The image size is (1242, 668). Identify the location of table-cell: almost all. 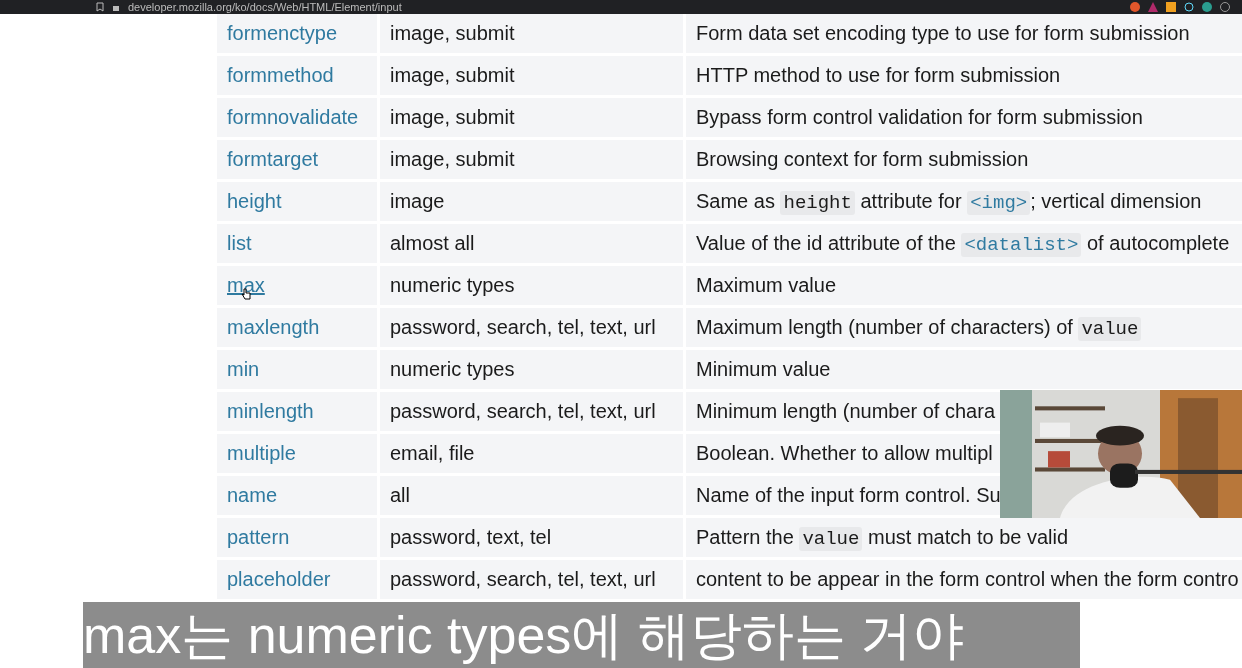
(531, 243).